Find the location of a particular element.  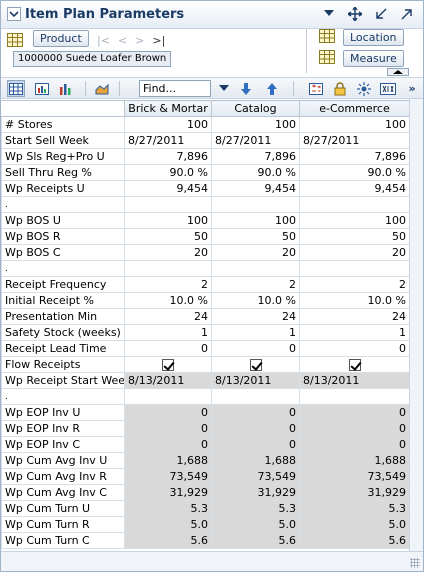

bar-chart-icon is located at coordinates (66, 88).